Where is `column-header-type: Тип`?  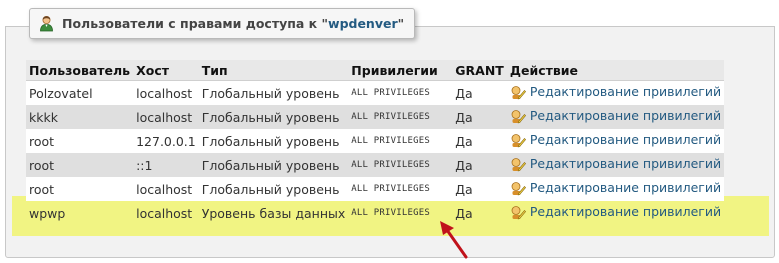
column-header-type: Тип is located at coordinates (273, 70).